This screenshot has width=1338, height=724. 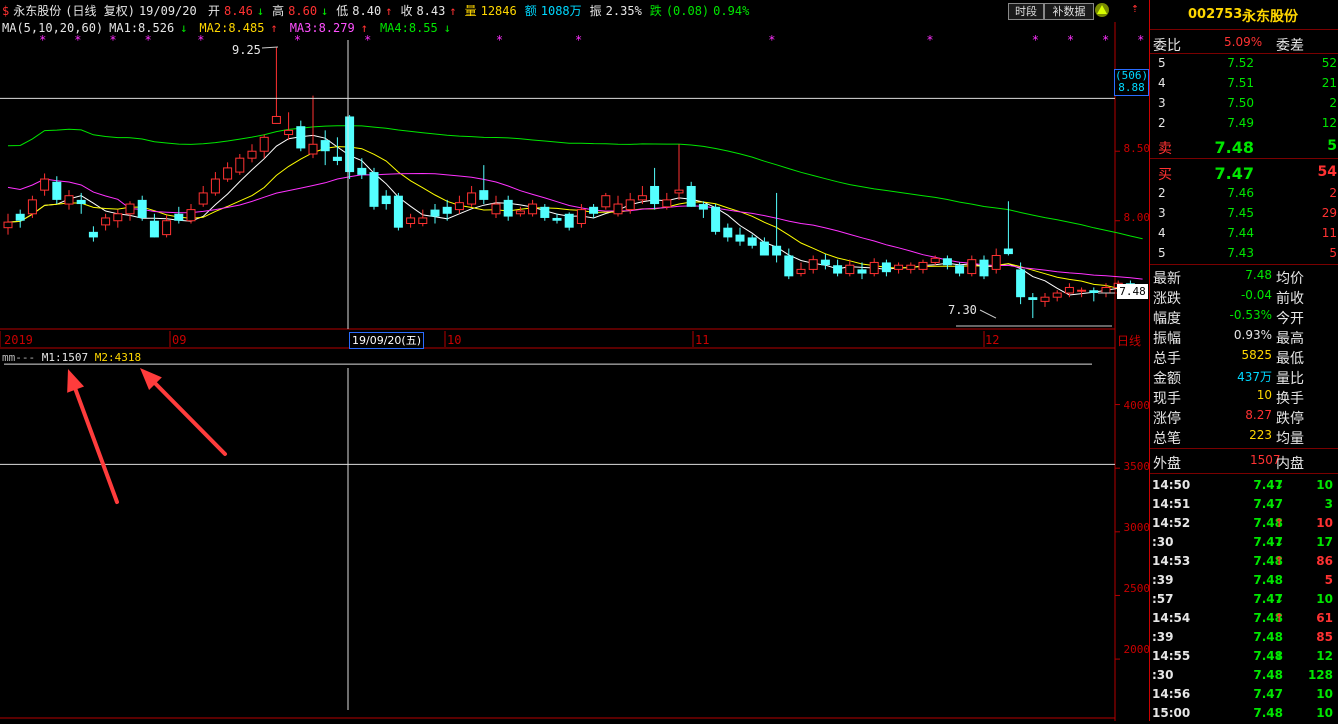 I want to click on weibi-row: 委比 5.09% 委差, so click(x=1228, y=44).